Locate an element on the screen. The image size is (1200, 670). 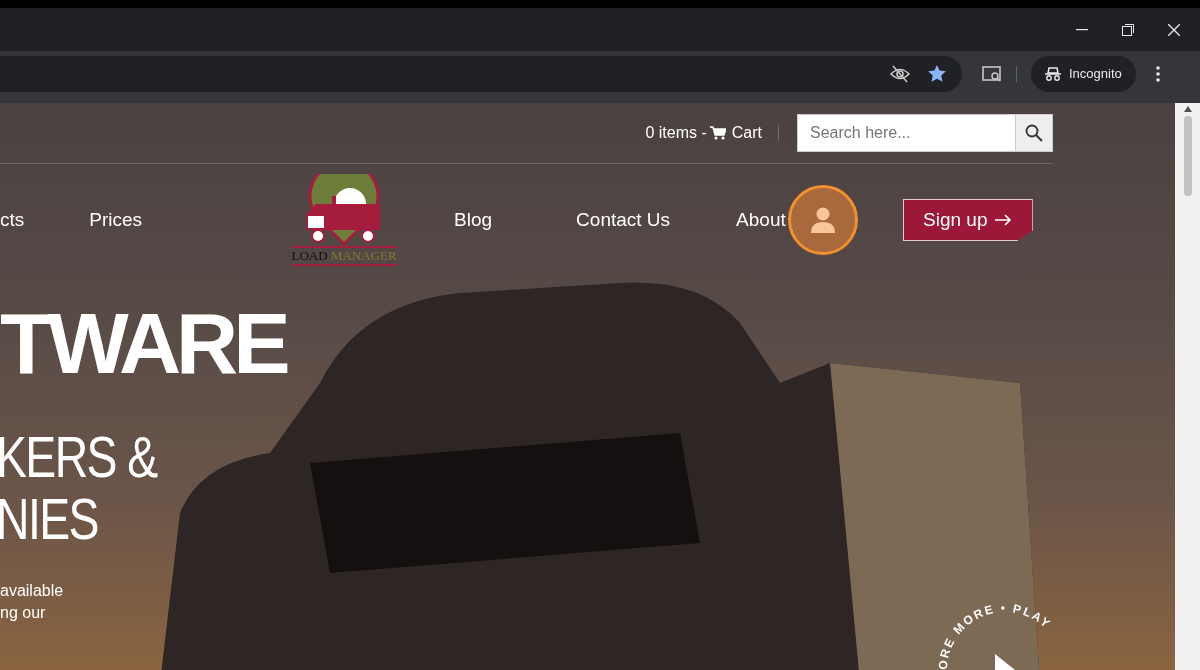
incognito-icon is located at coordinates (1053, 73).